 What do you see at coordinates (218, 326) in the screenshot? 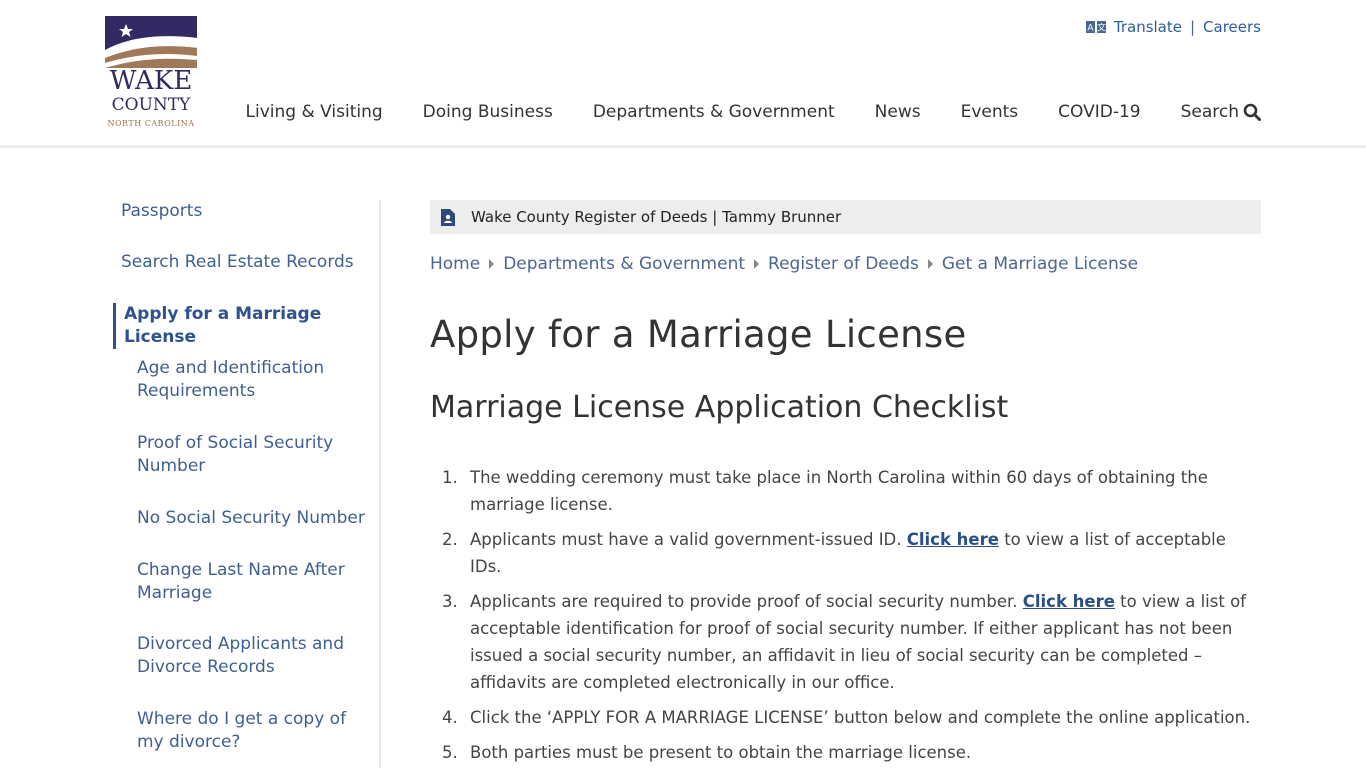
I see `sidebar-item-apply-marriage-license: Apply for a Marriage License` at bounding box center [218, 326].